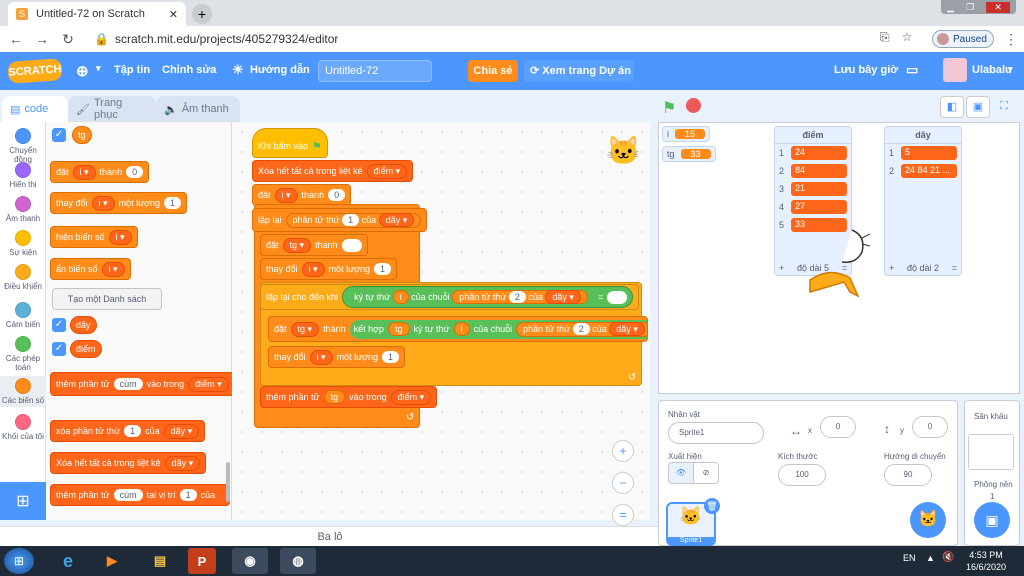 Image resolution: width=1024 pixels, height=576 pixels. I want to click on category-variables: Các biến số, so click(23, 391).